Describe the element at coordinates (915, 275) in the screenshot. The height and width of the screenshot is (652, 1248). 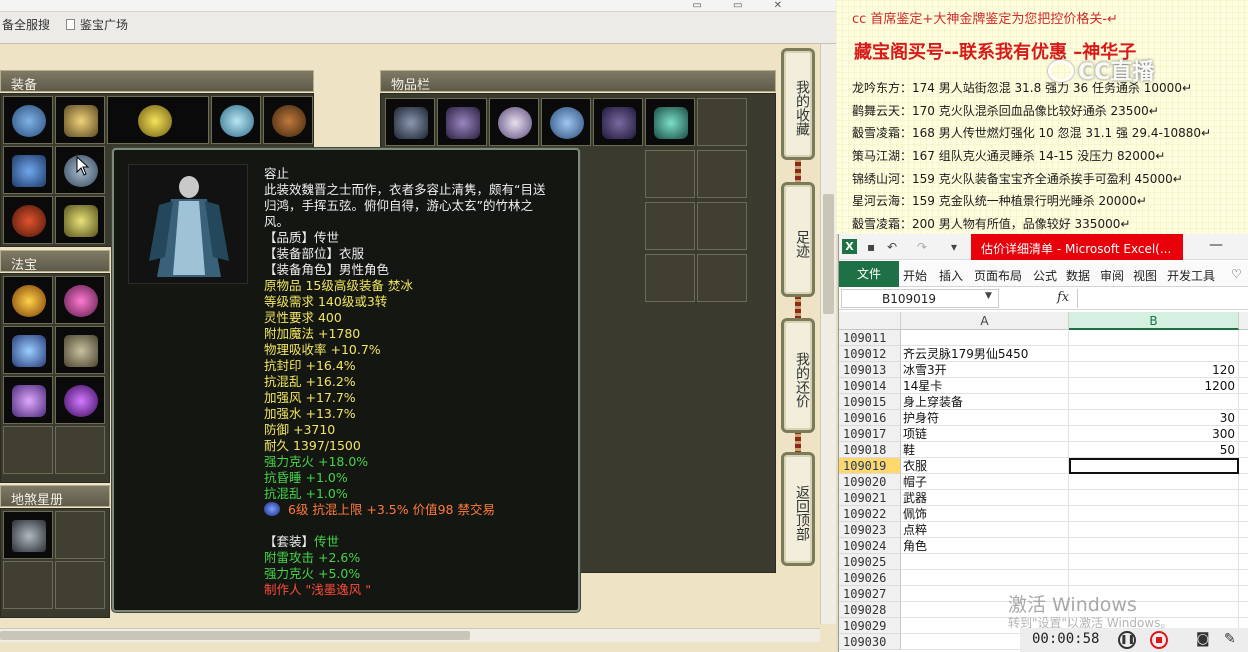
I see `tab-home: 开始` at that location.